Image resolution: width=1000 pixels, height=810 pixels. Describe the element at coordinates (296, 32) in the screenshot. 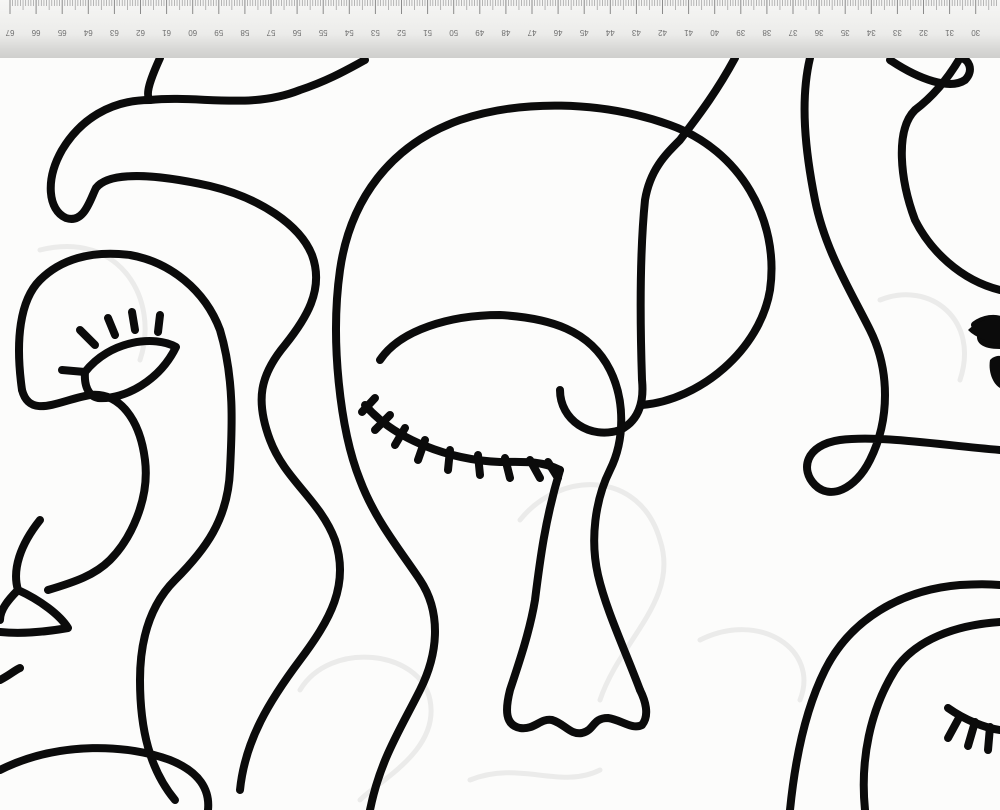

I see `ruler-label: 56` at that location.